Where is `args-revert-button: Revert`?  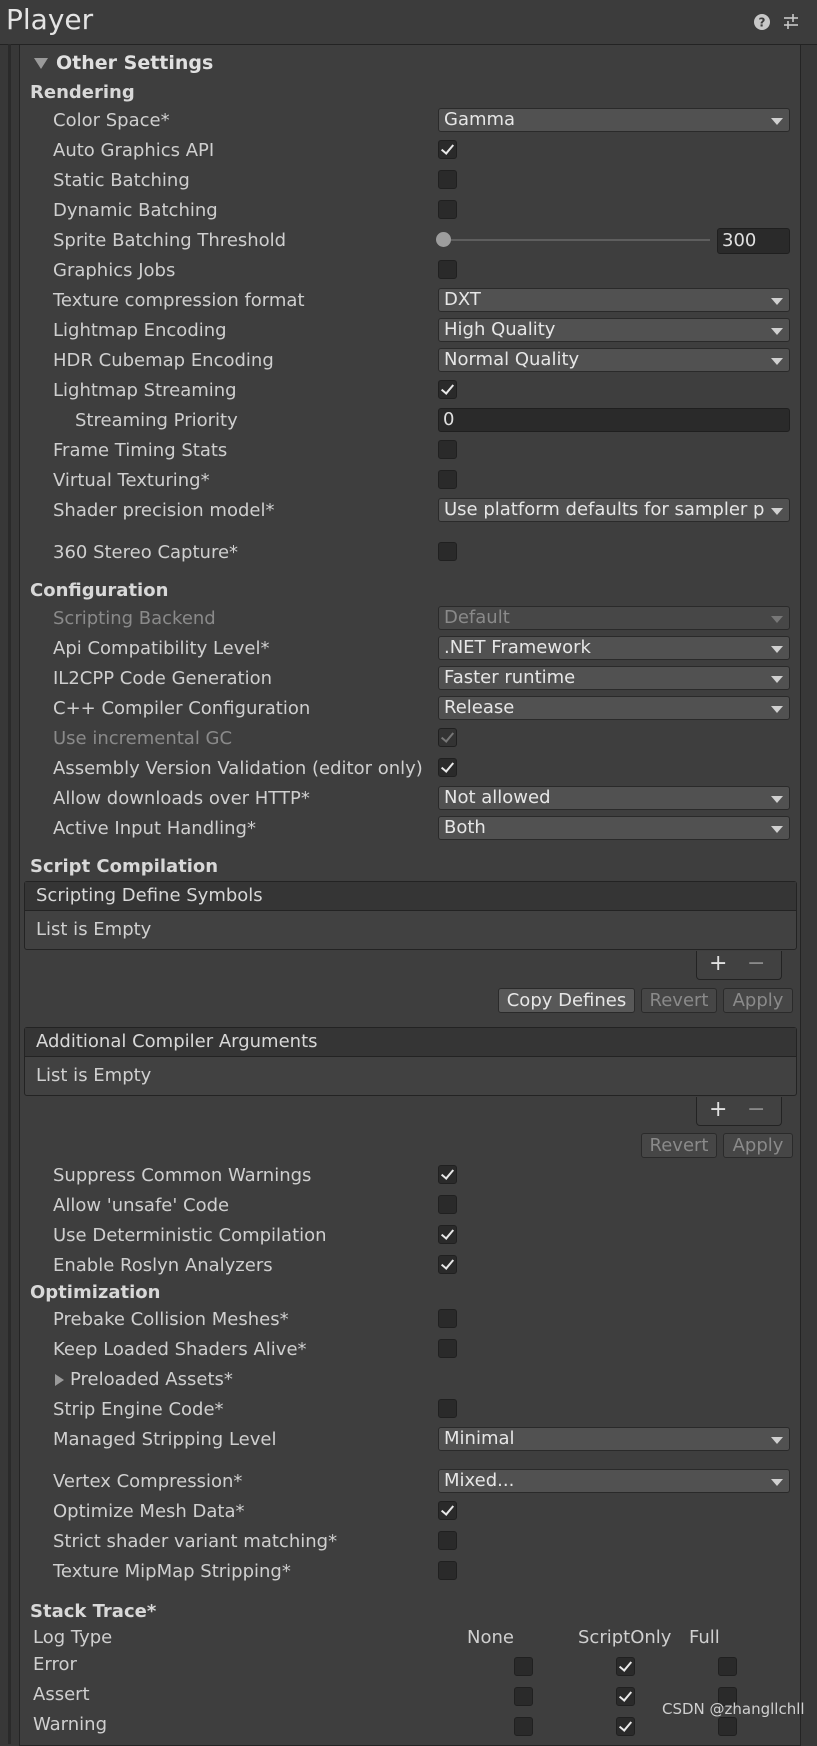
args-revert-button: Revert is located at coordinates (679, 1145).